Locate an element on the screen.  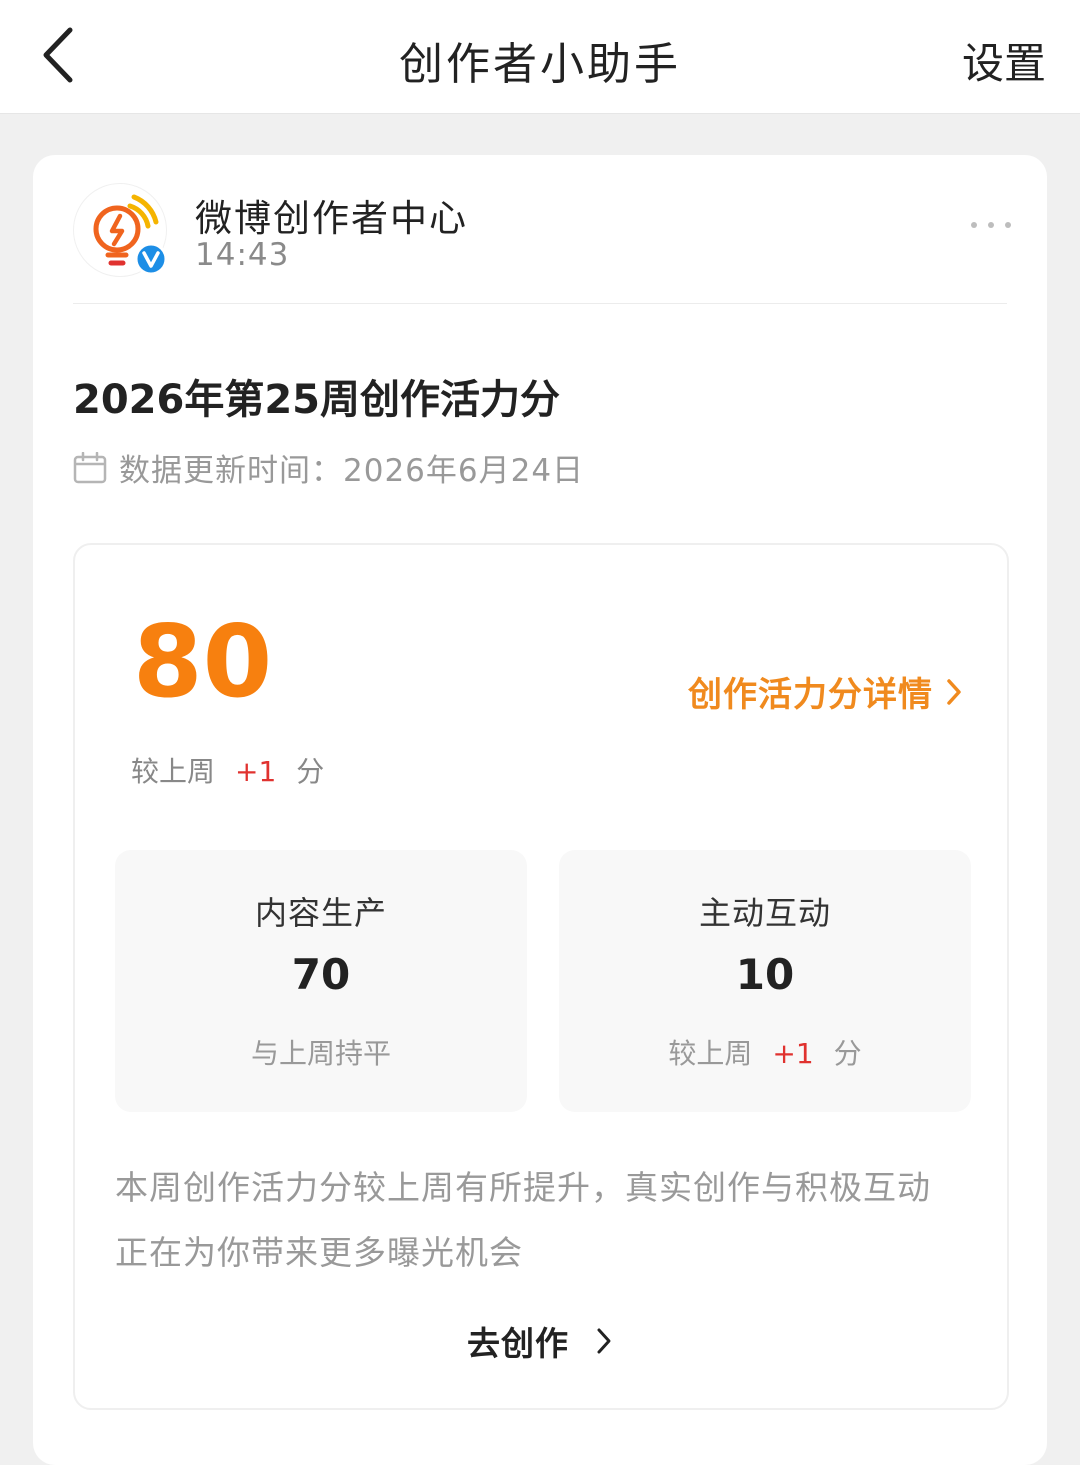
score-change-value: +1 is located at coordinates (256, 771).